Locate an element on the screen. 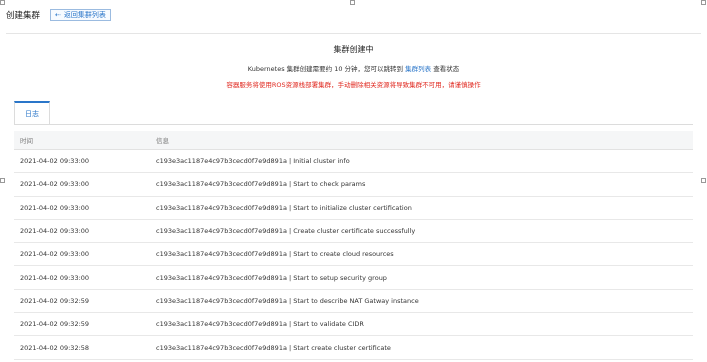 The width and height of the screenshot is (707, 362). log-time-cell: 2021-04-02 09:32:58 is located at coordinates (55, 347).